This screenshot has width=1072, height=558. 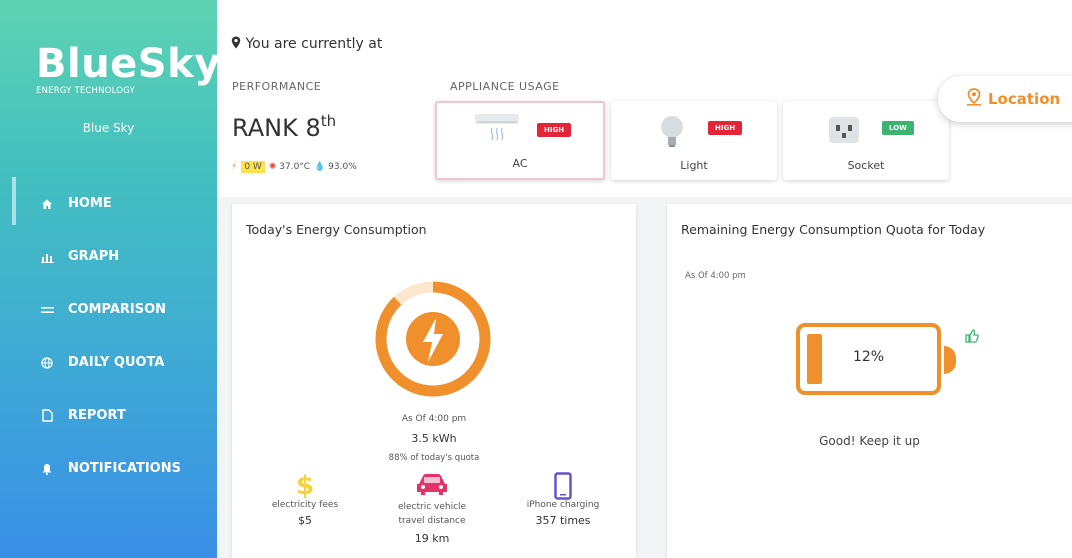 What do you see at coordinates (47, 257) in the screenshot?
I see `bar-chart-icon` at bounding box center [47, 257].